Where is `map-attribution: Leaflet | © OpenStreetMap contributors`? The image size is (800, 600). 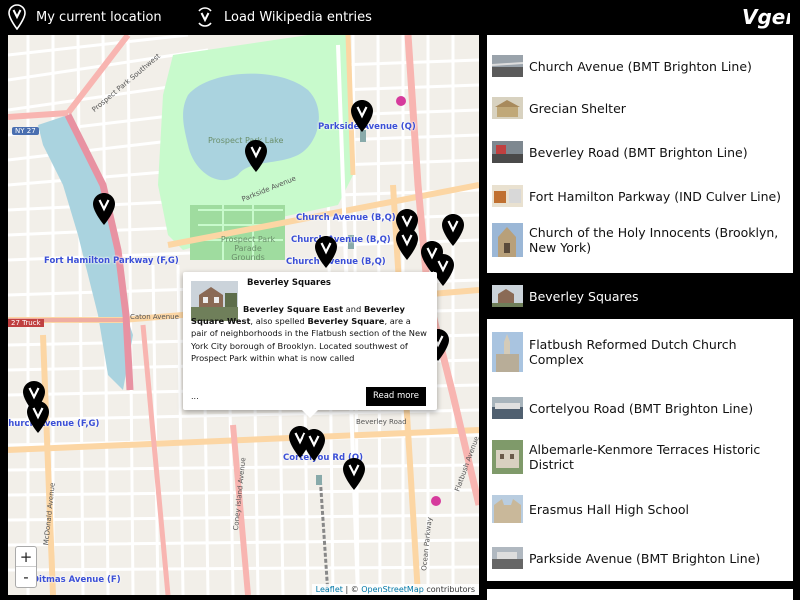
map-attribution: Leaflet | © OpenStreetMap contributors is located at coordinates (395, 589).